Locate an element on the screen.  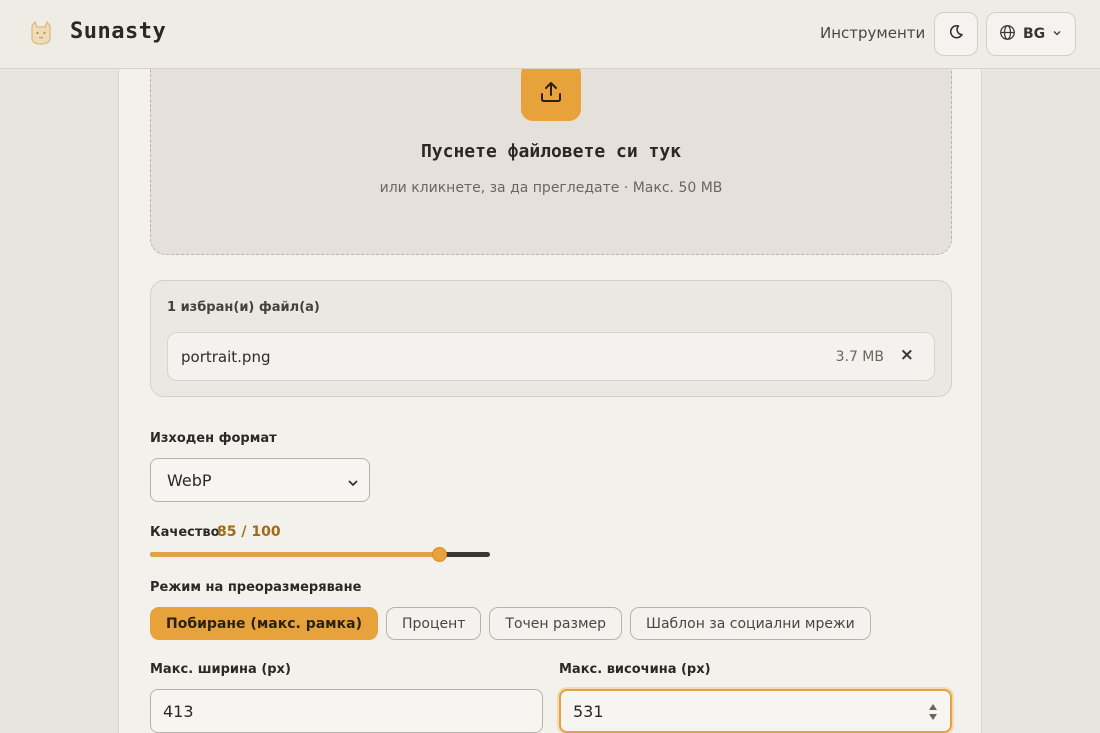
moon-icon is located at coordinates (956, 34).